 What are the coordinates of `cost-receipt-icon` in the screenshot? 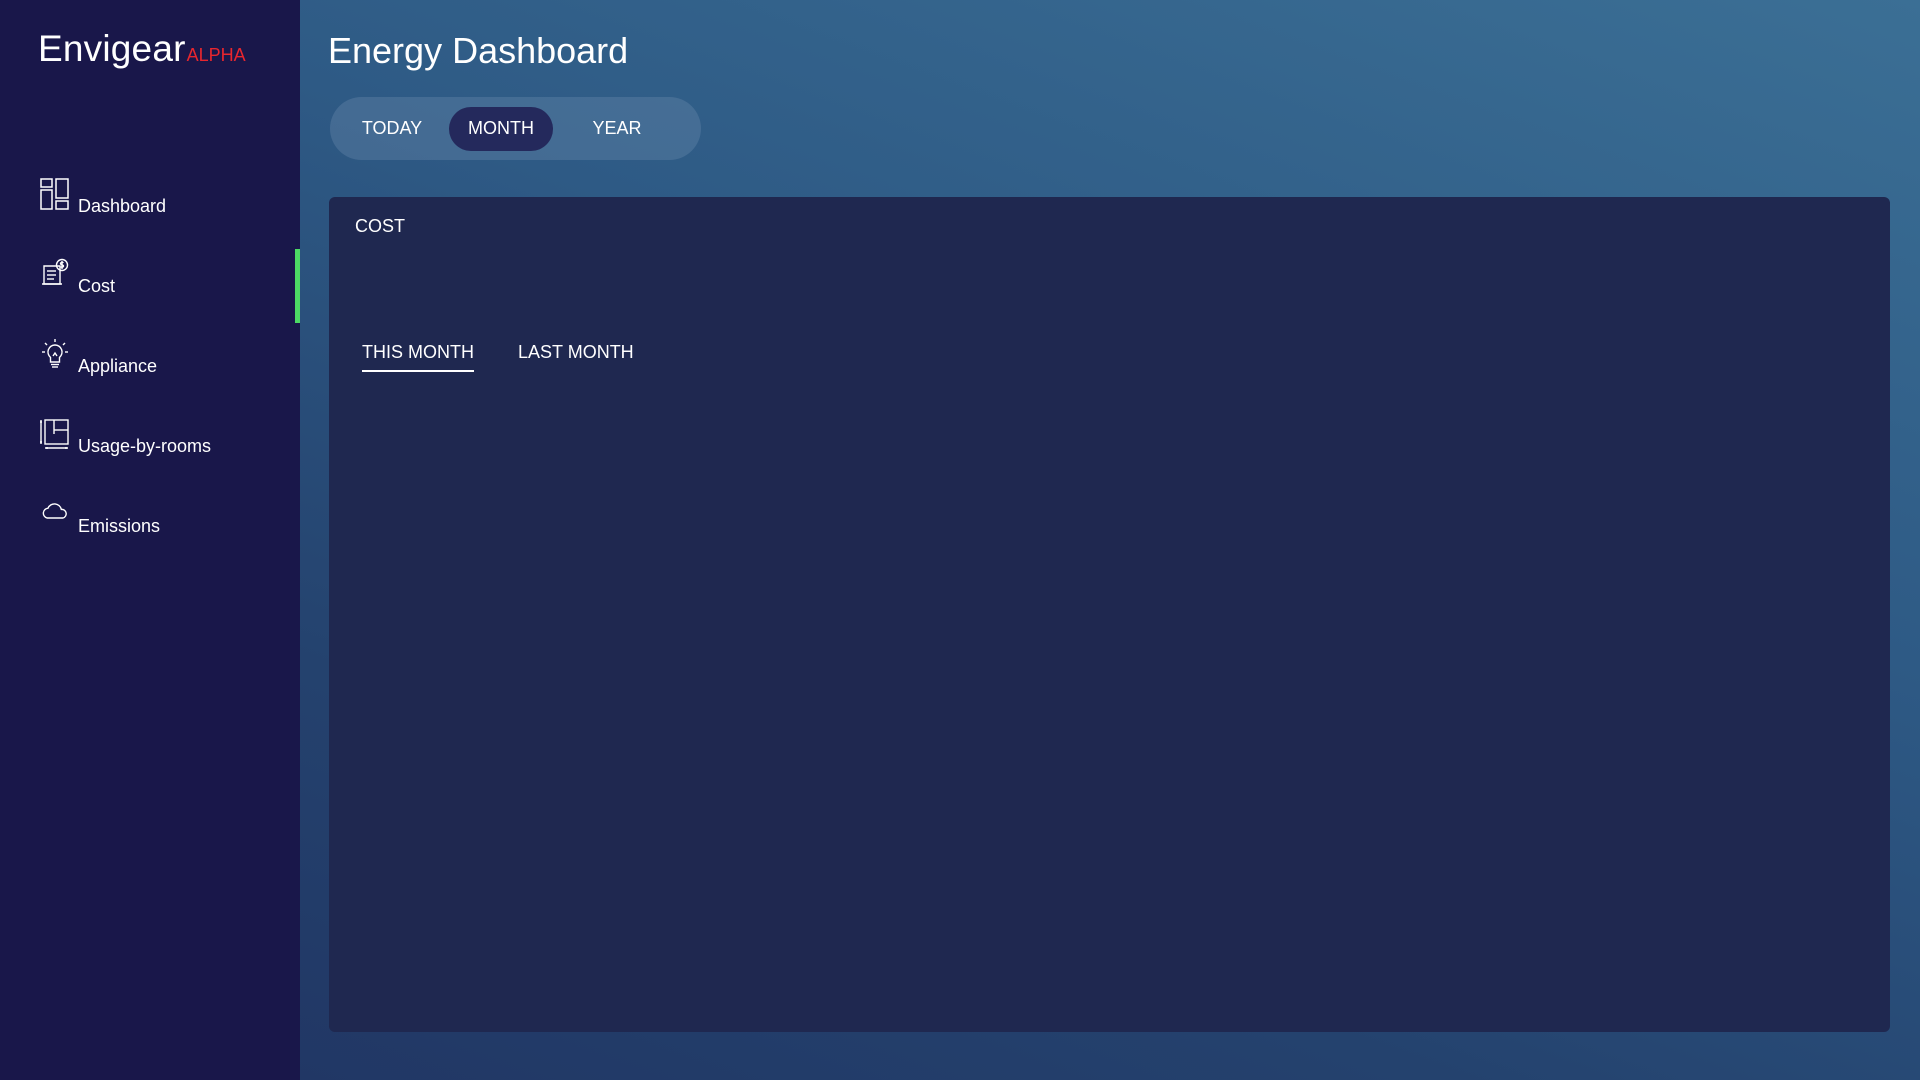 It's located at (55, 274).